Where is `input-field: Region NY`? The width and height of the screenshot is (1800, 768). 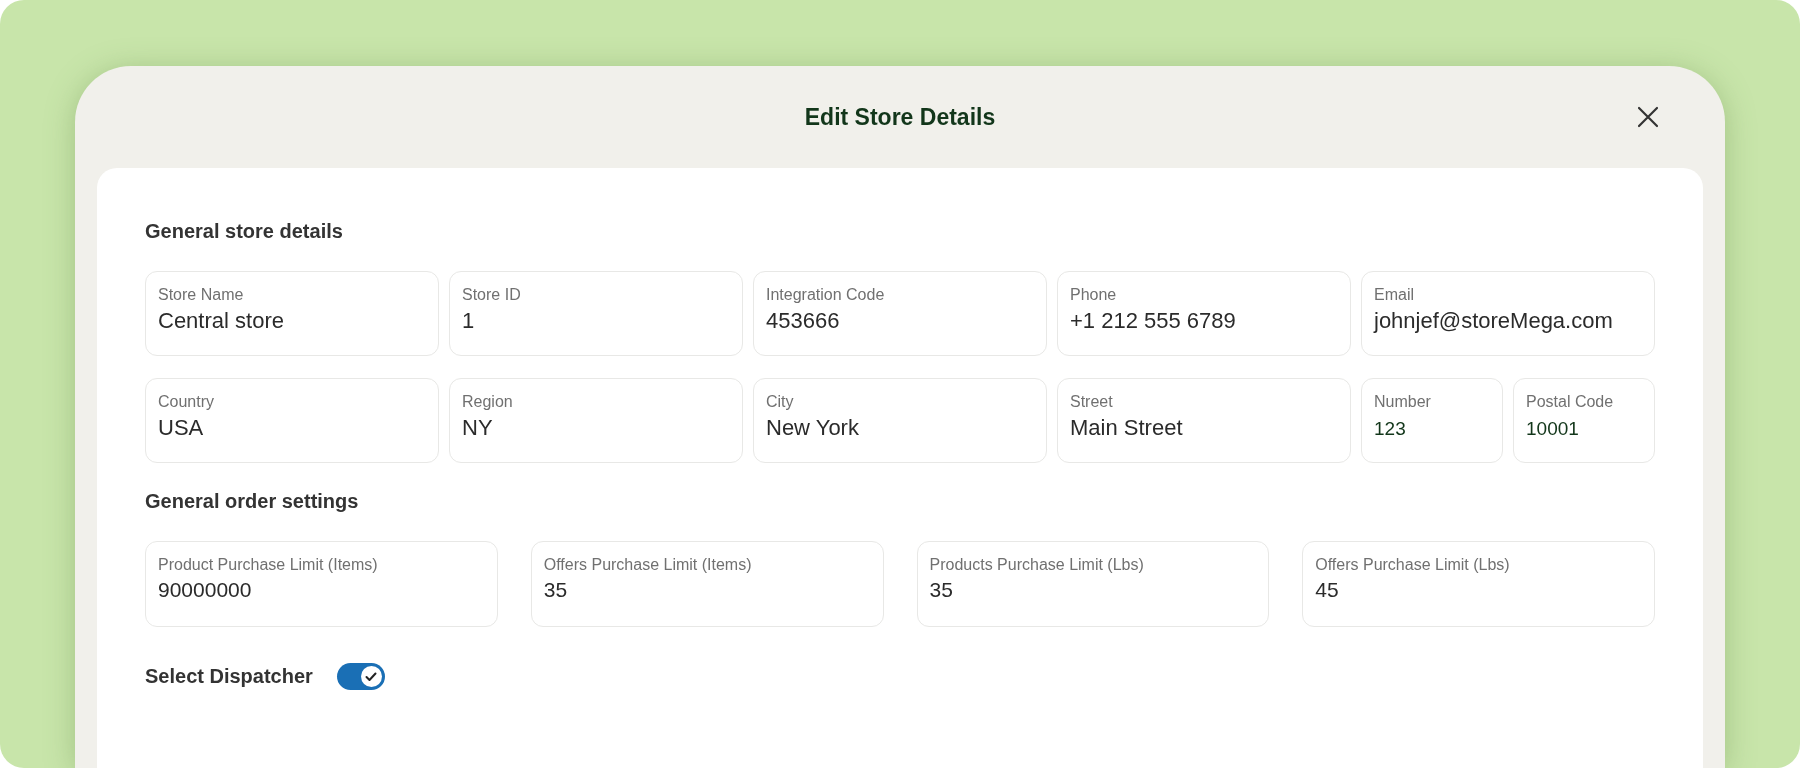 input-field: Region NY is located at coordinates (596, 420).